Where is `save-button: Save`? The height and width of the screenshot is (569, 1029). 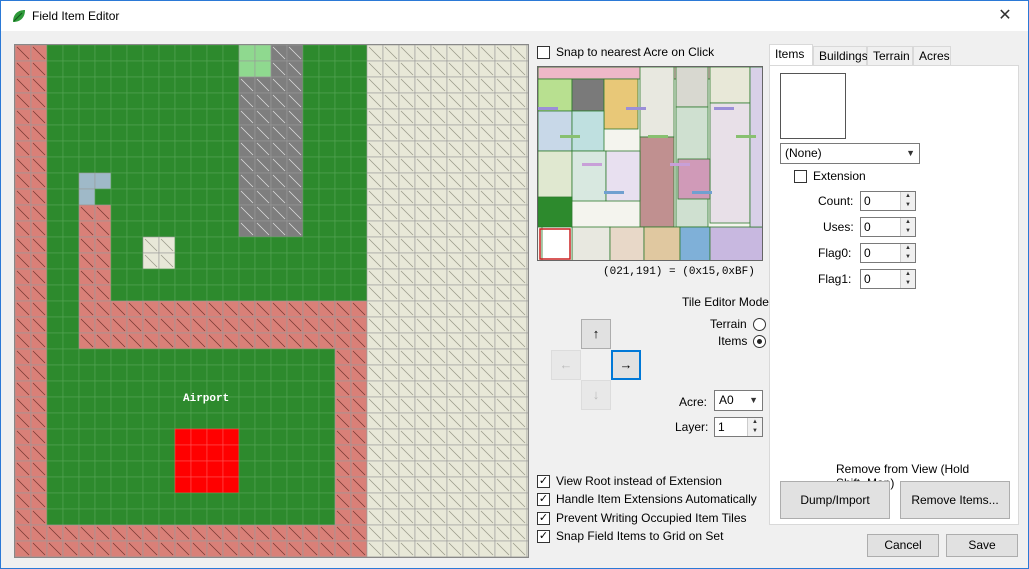
save-button: Save is located at coordinates (982, 545).